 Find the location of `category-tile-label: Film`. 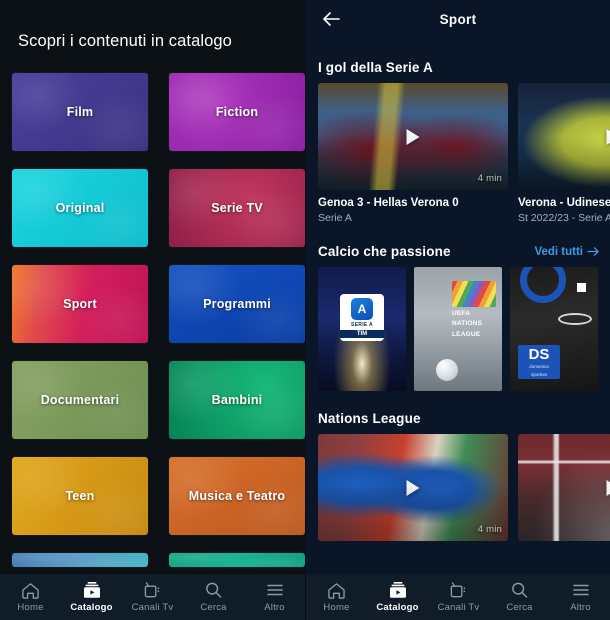

category-tile-label: Film is located at coordinates (80, 112).